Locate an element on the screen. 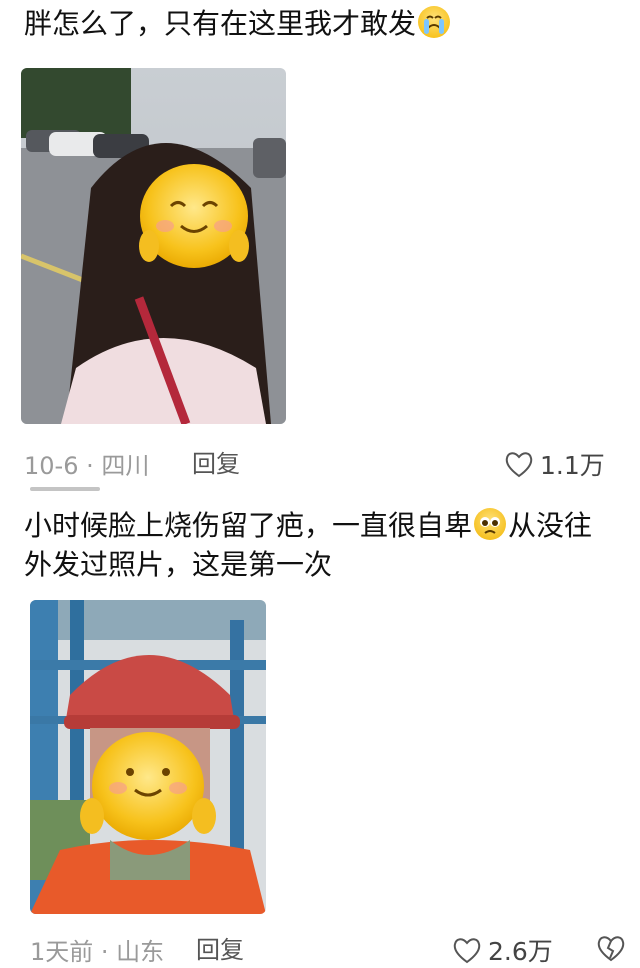 This screenshot has width=640, height=968. comment-2-dislike-button is located at coordinates (611, 950).